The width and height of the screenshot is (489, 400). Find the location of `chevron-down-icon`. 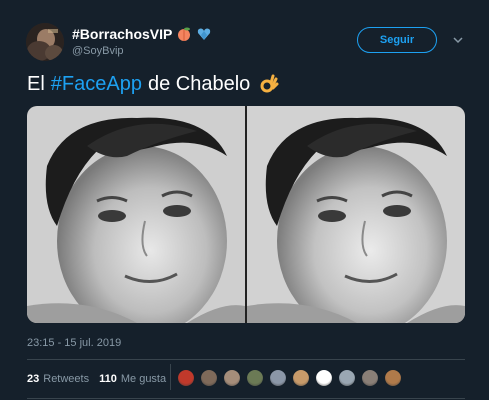

chevron-down-icon is located at coordinates (458, 39).